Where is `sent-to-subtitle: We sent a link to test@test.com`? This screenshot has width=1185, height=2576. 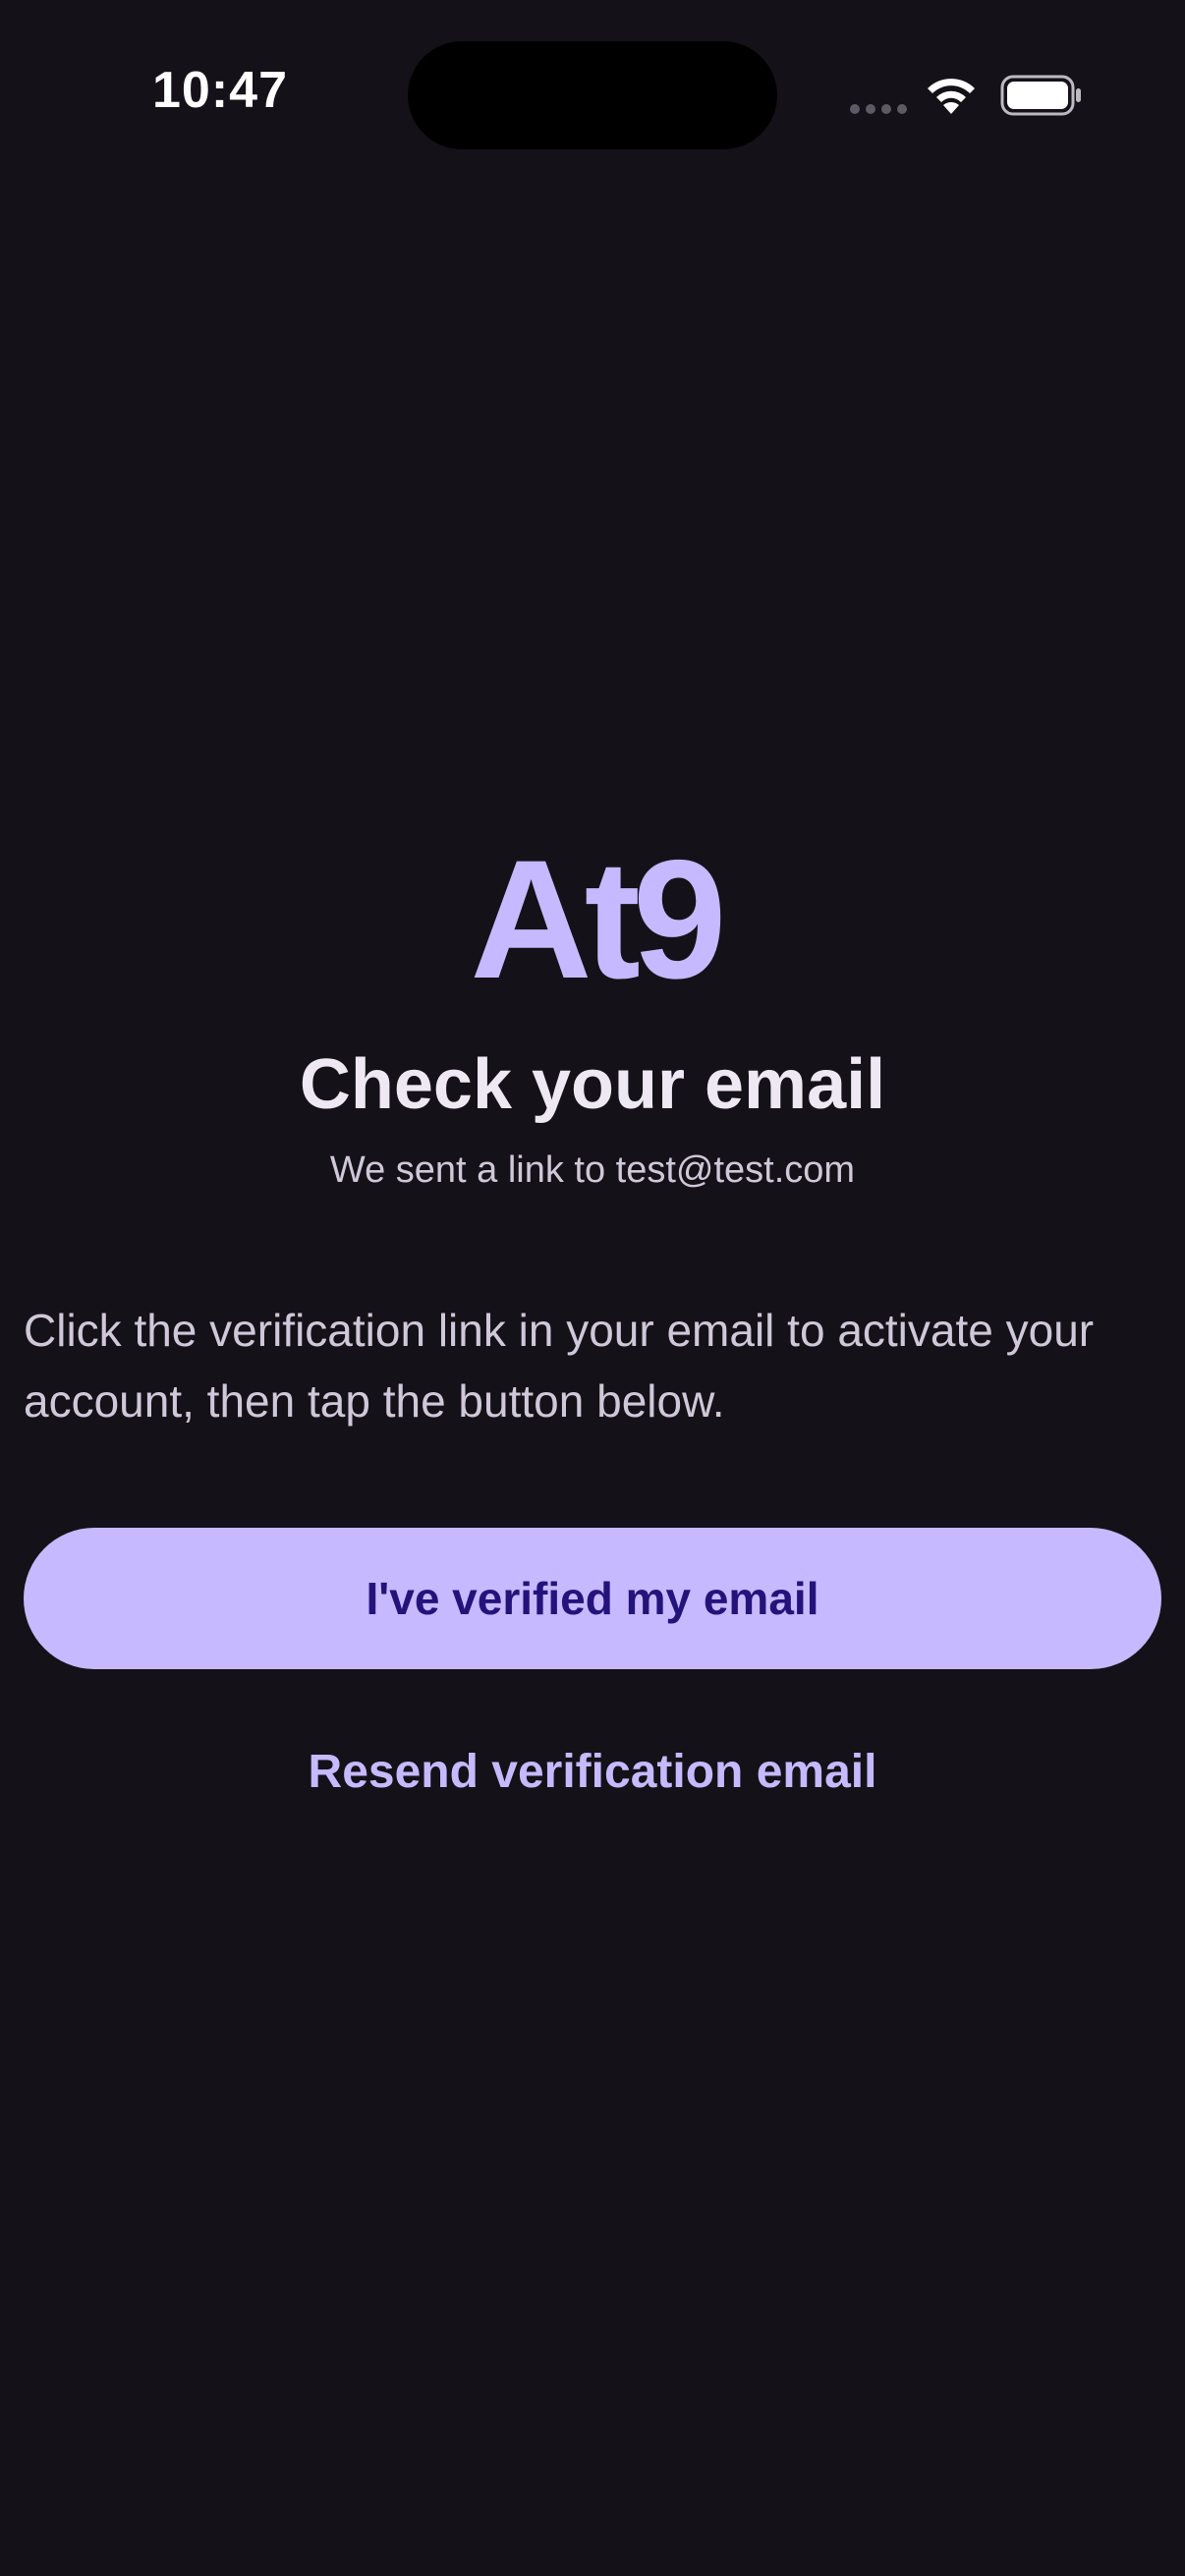 sent-to-subtitle: We sent a link to test@test.com is located at coordinates (592, 1170).